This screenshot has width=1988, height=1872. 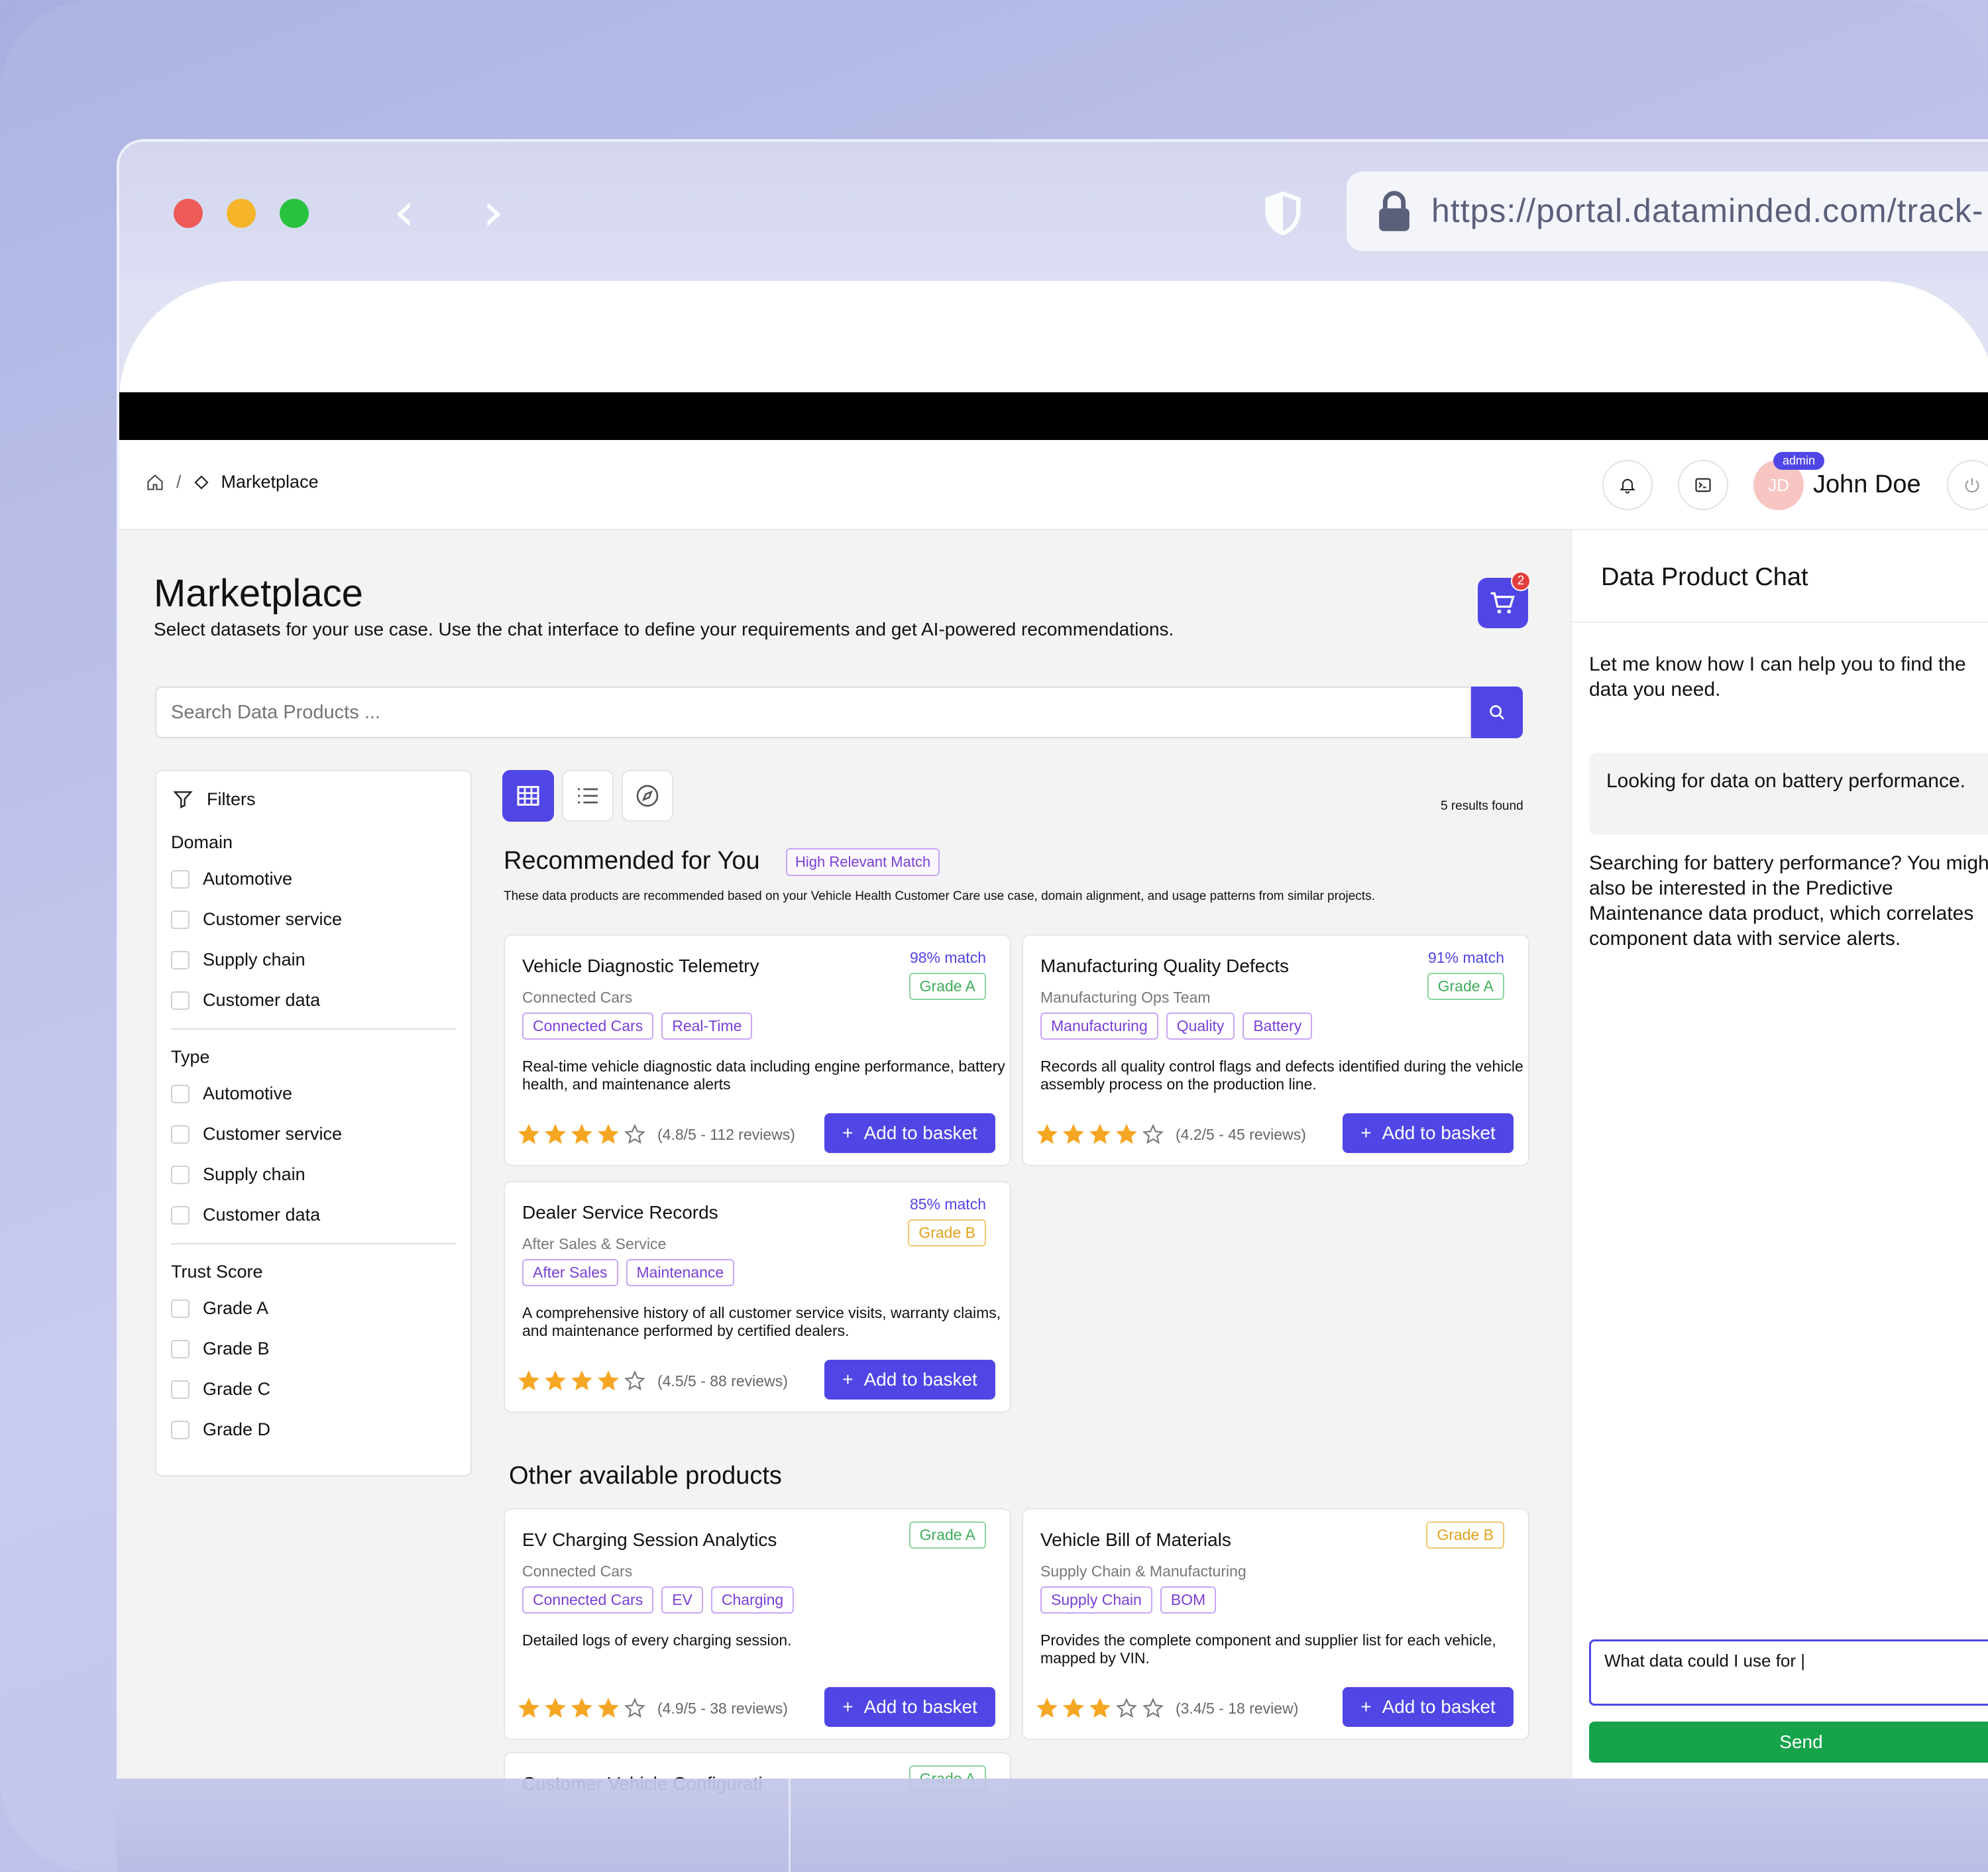 I want to click on option-label: Customer service, so click(x=273, y=1134).